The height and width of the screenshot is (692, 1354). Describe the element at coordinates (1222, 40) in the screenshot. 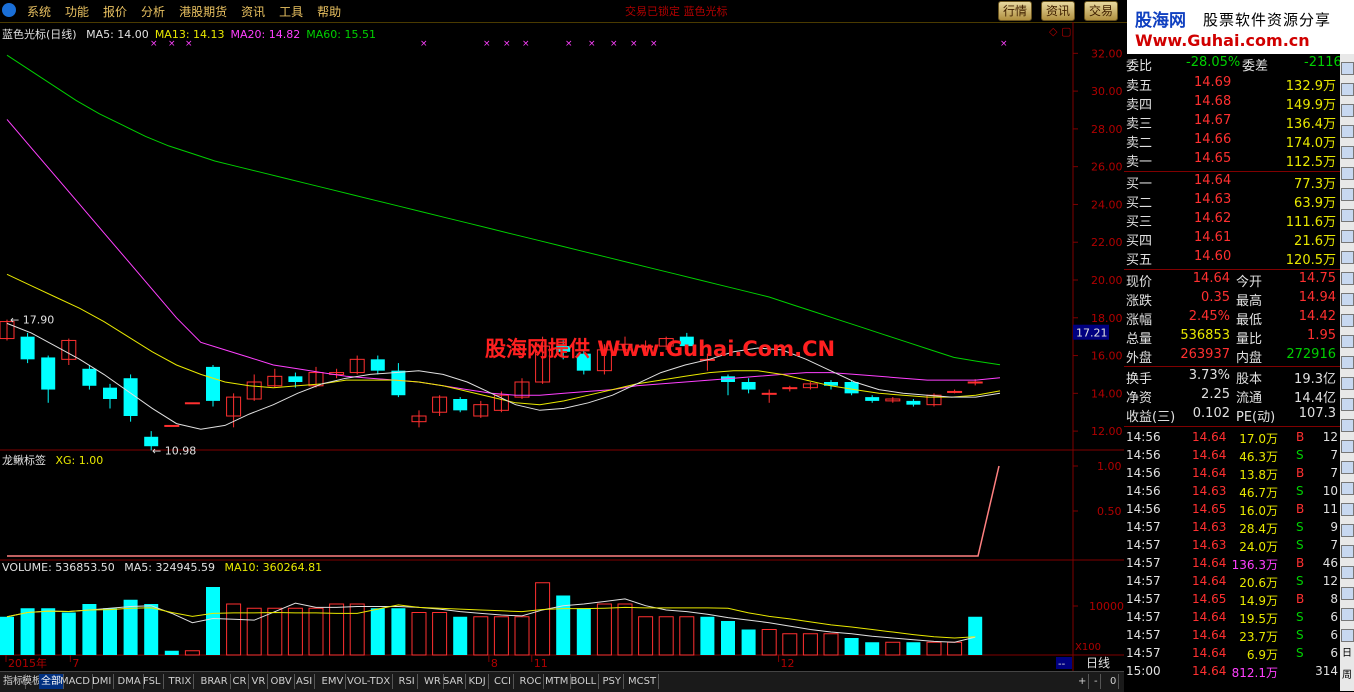

I see `brand-url: Www.Guhai.com.cn` at that location.